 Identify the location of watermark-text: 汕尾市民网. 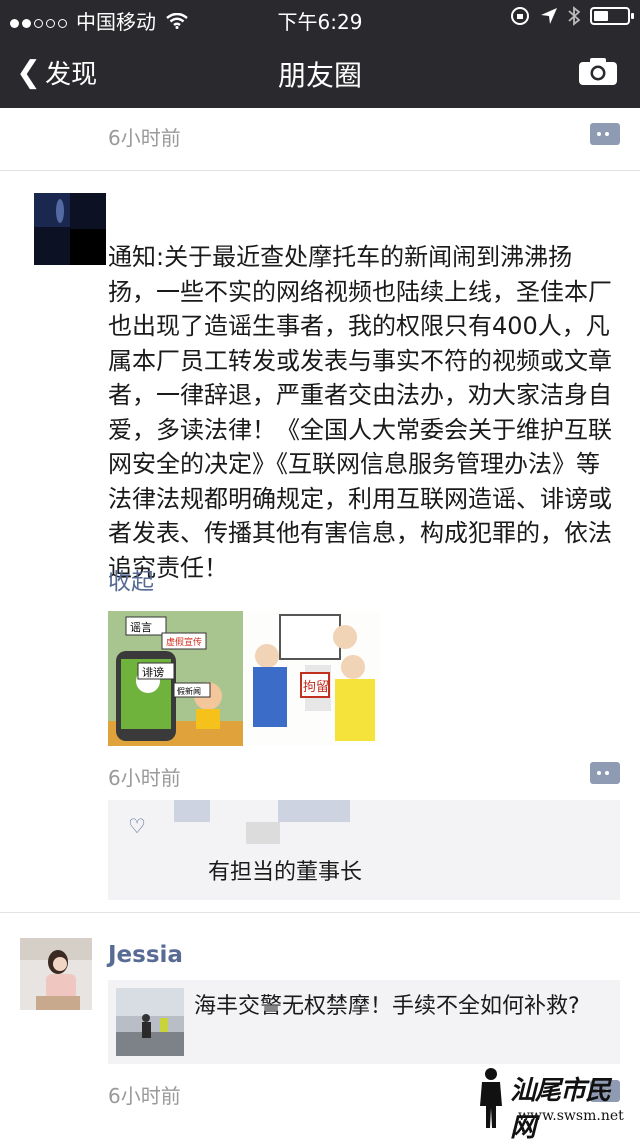
(560, 1109).